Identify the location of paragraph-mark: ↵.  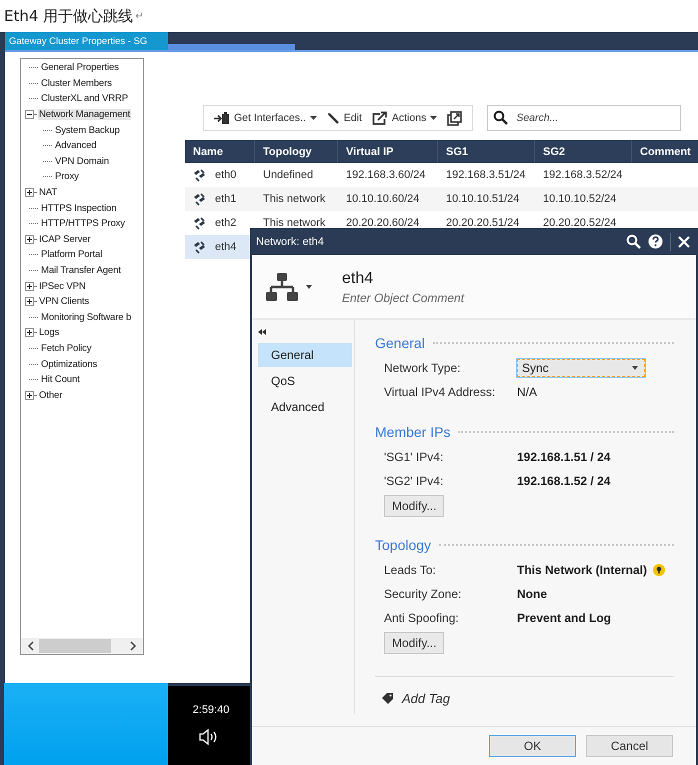
(139, 16).